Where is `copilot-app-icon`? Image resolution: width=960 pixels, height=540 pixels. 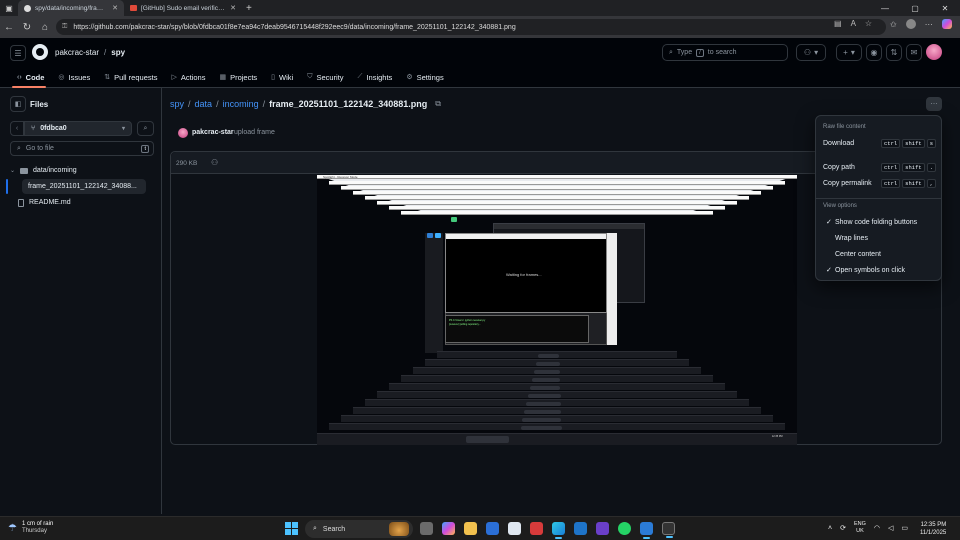 copilot-app-icon is located at coordinates (448, 528).